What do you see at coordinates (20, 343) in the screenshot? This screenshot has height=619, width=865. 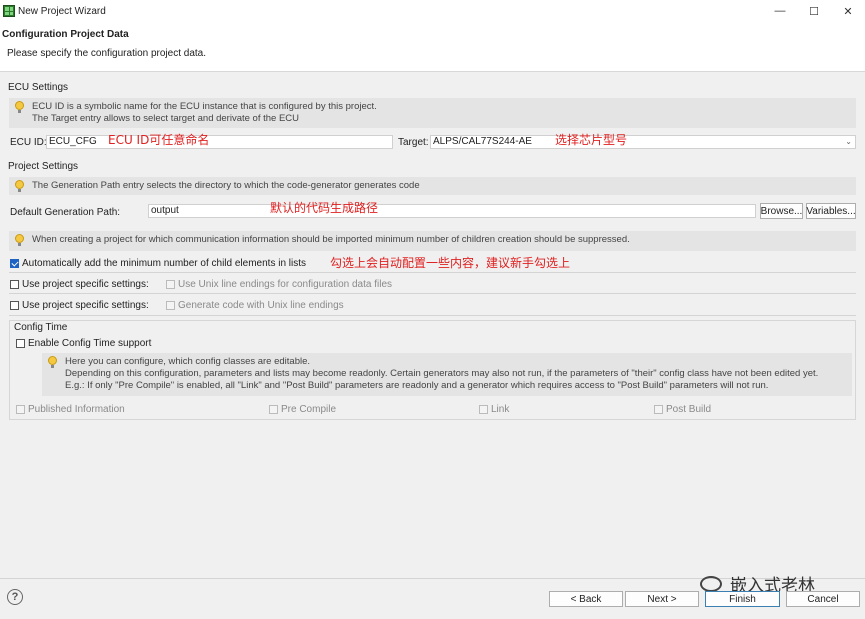 I see `enable-config-time-checkbox` at bounding box center [20, 343].